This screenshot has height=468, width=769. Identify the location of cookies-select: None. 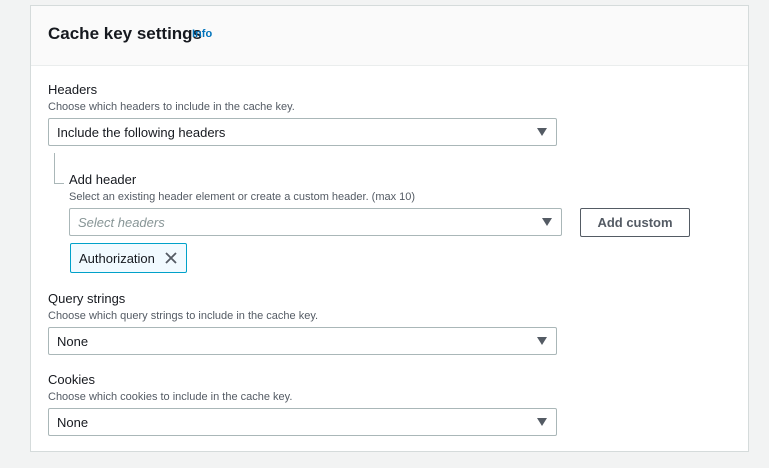
(302, 422).